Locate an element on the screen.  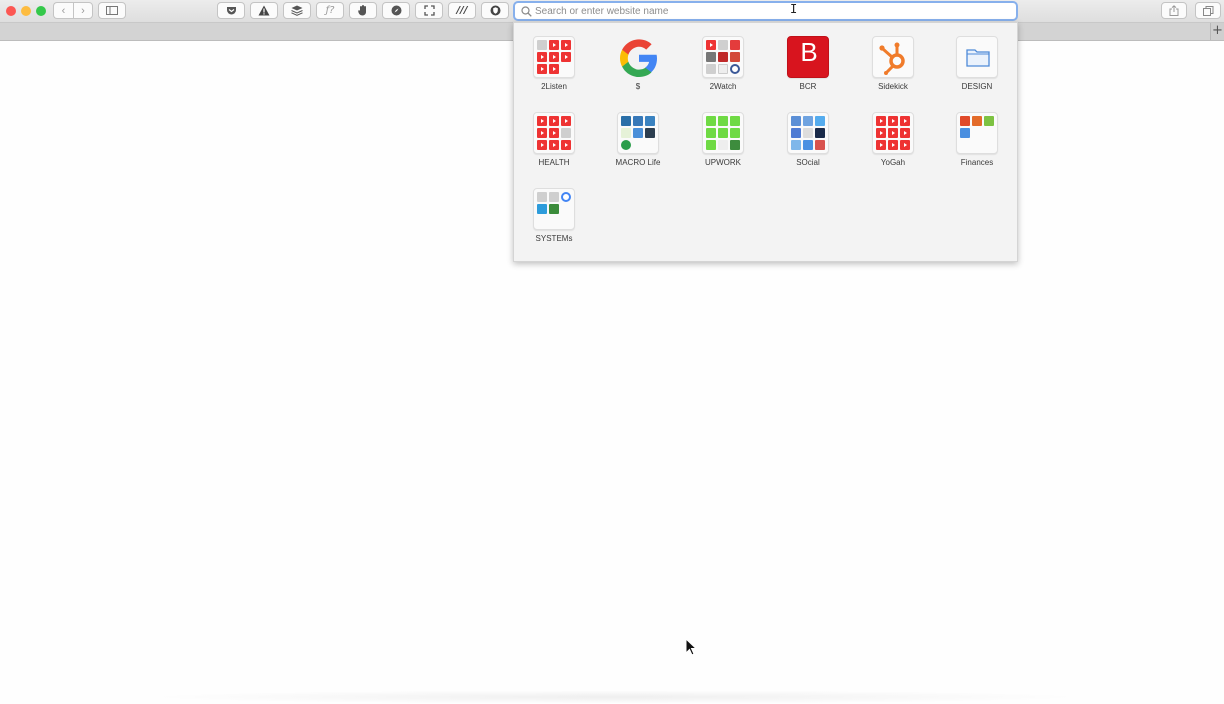
back-button: ‹ is located at coordinates (63, 10).